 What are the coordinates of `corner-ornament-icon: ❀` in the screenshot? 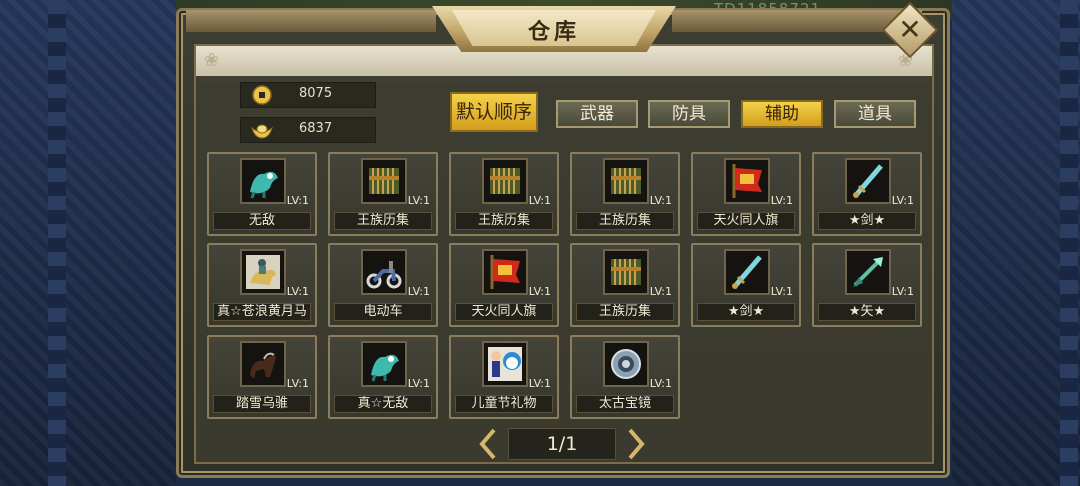 It's located at (212, 60).